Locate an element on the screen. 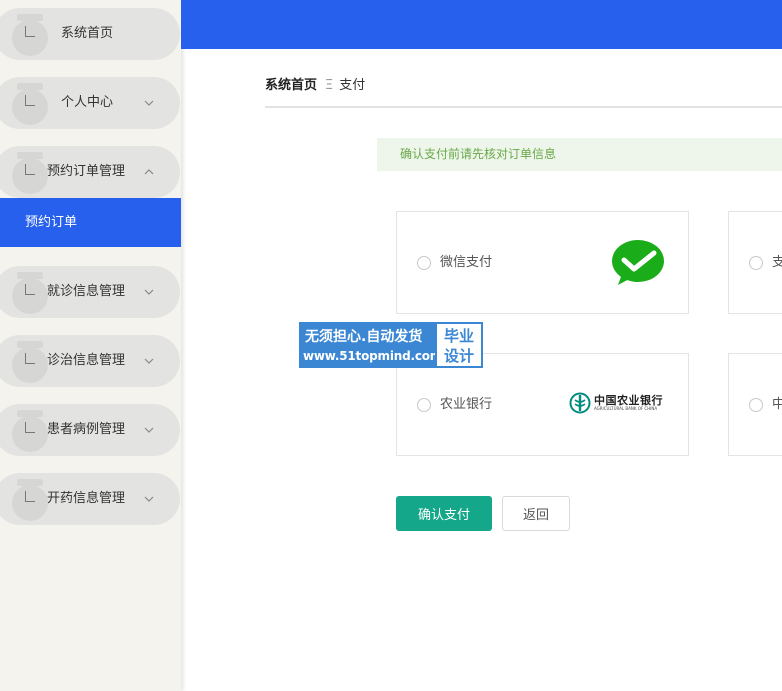  info-alert: 确认支付前请先核对订单信息 is located at coordinates (579, 154).